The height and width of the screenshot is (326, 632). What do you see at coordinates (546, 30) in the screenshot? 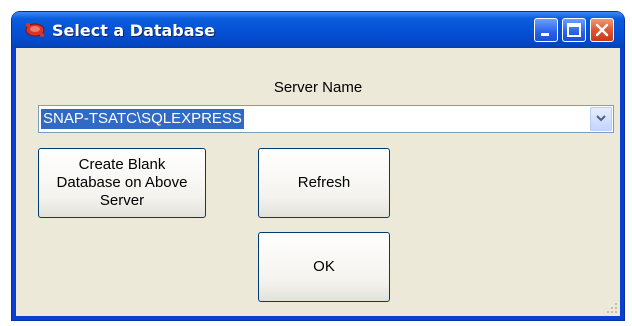
I see `minimize-button` at bounding box center [546, 30].